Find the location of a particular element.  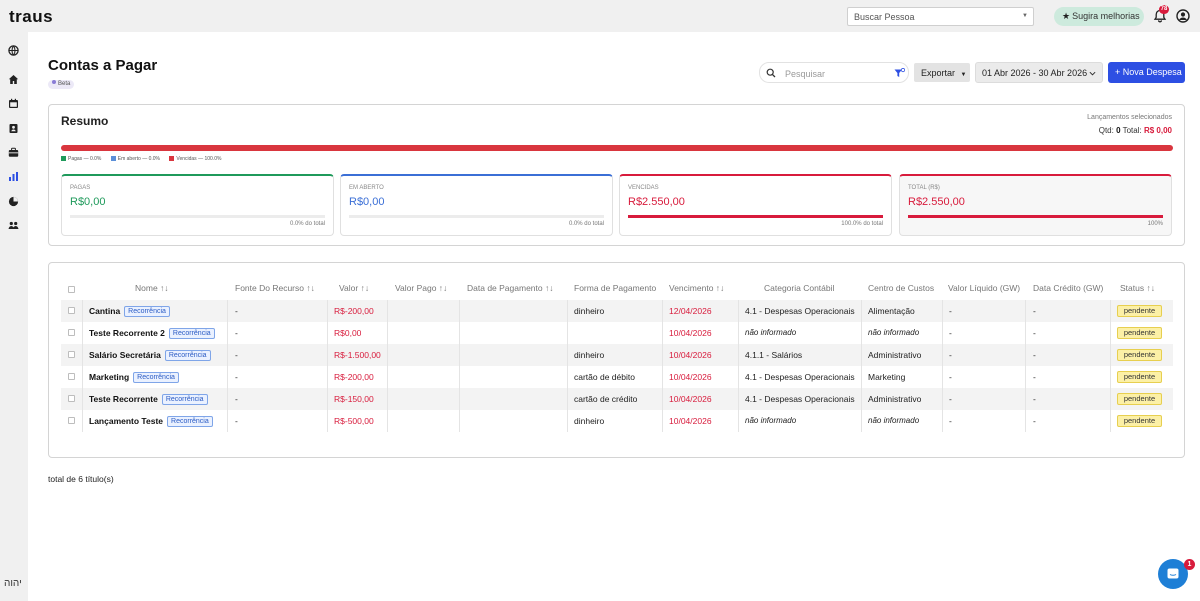

row-forma-pagamento: dinheiro is located at coordinates (589, 421).